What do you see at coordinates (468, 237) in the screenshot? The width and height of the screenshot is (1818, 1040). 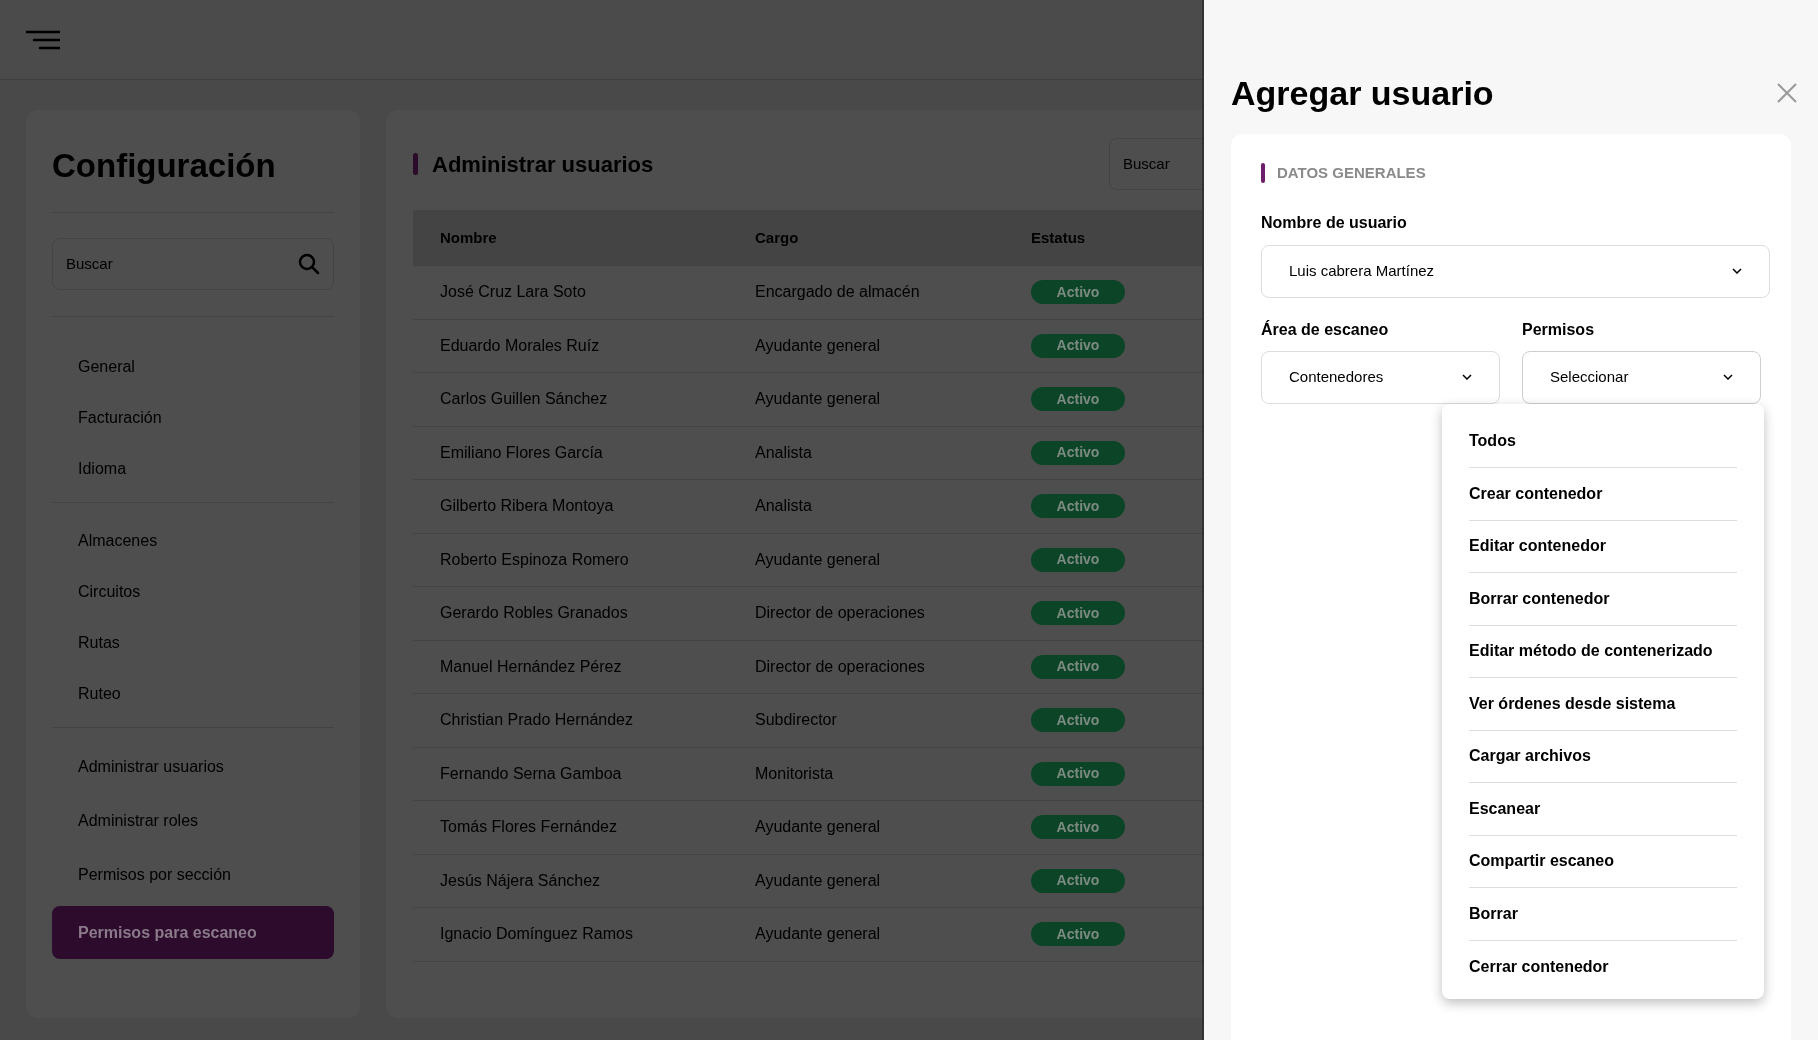 I see `column-header: Nombre` at bounding box center [468, 237].